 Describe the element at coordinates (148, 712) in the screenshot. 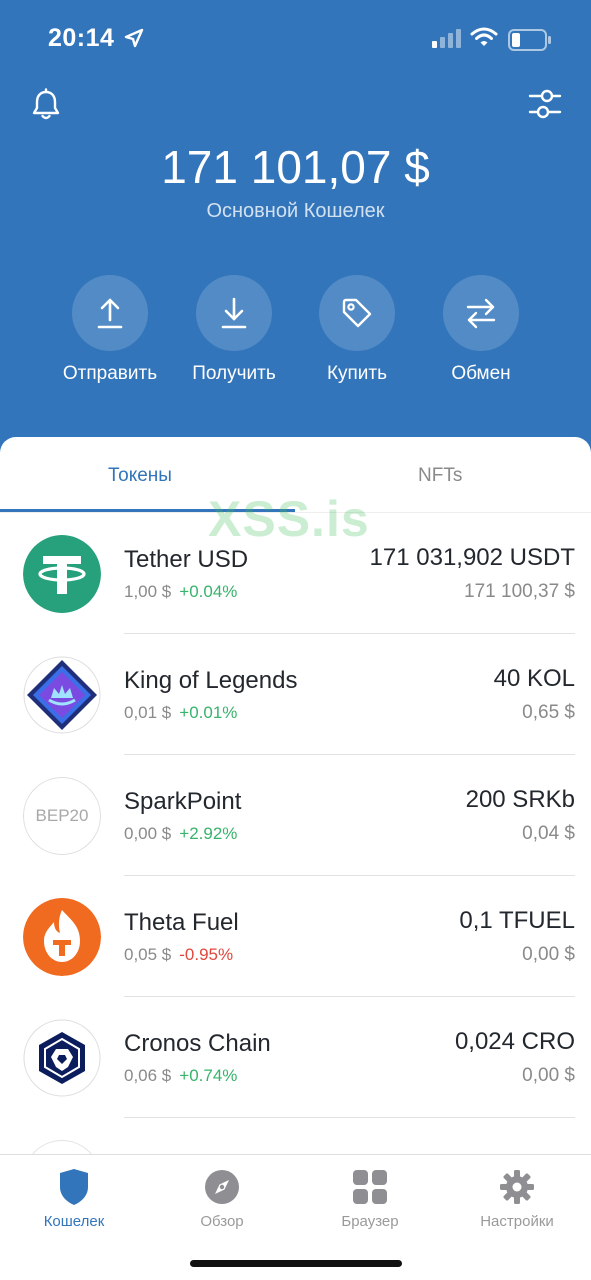

I see `token-price-value: 0,01 $` at that location.